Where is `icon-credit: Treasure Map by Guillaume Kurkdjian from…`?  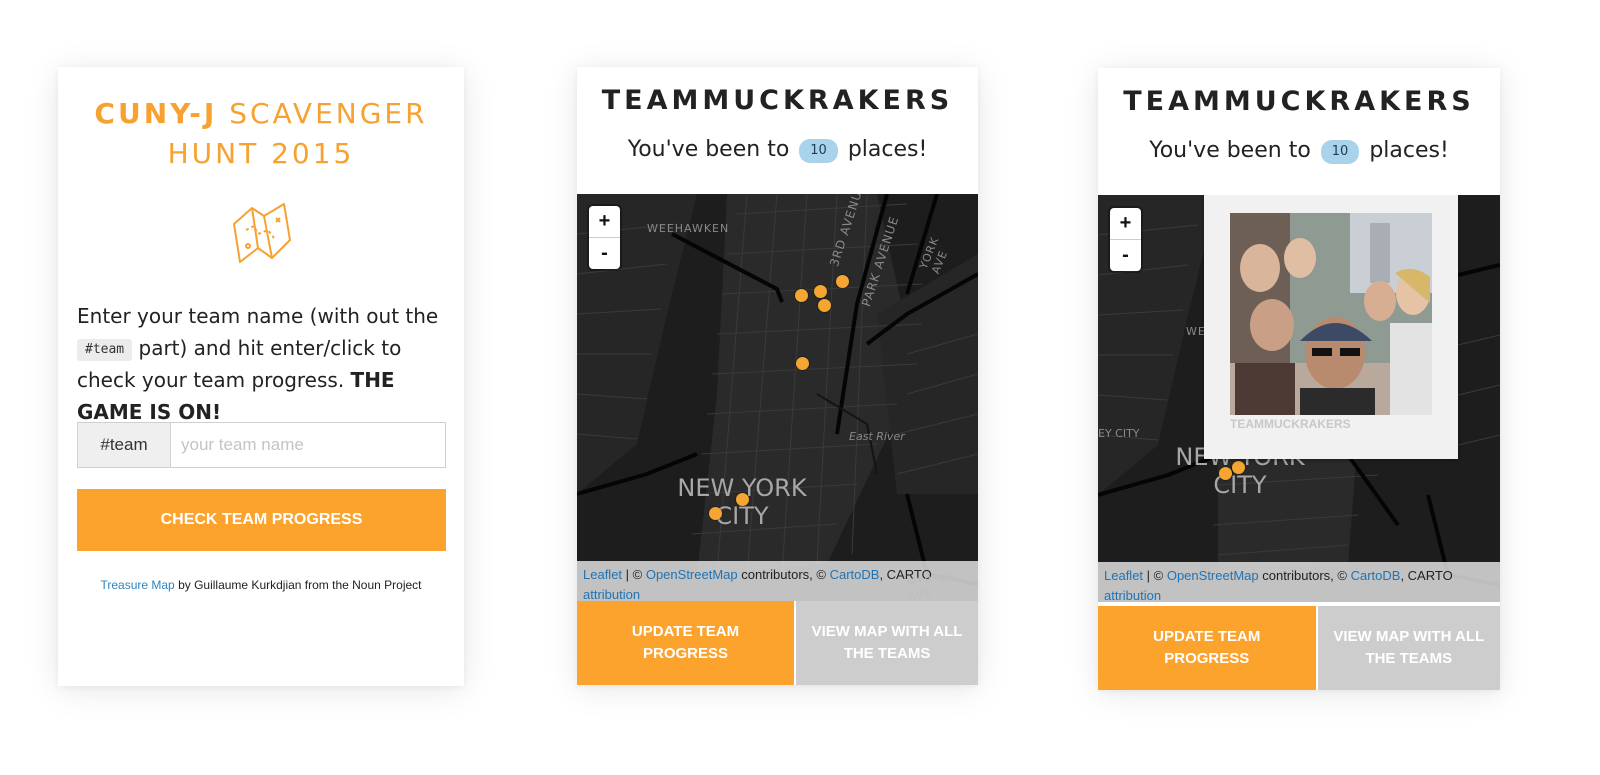
icon-credit: Treasure Map by Guillaume Kurkdjian from… is located at coordinates (261, 585).